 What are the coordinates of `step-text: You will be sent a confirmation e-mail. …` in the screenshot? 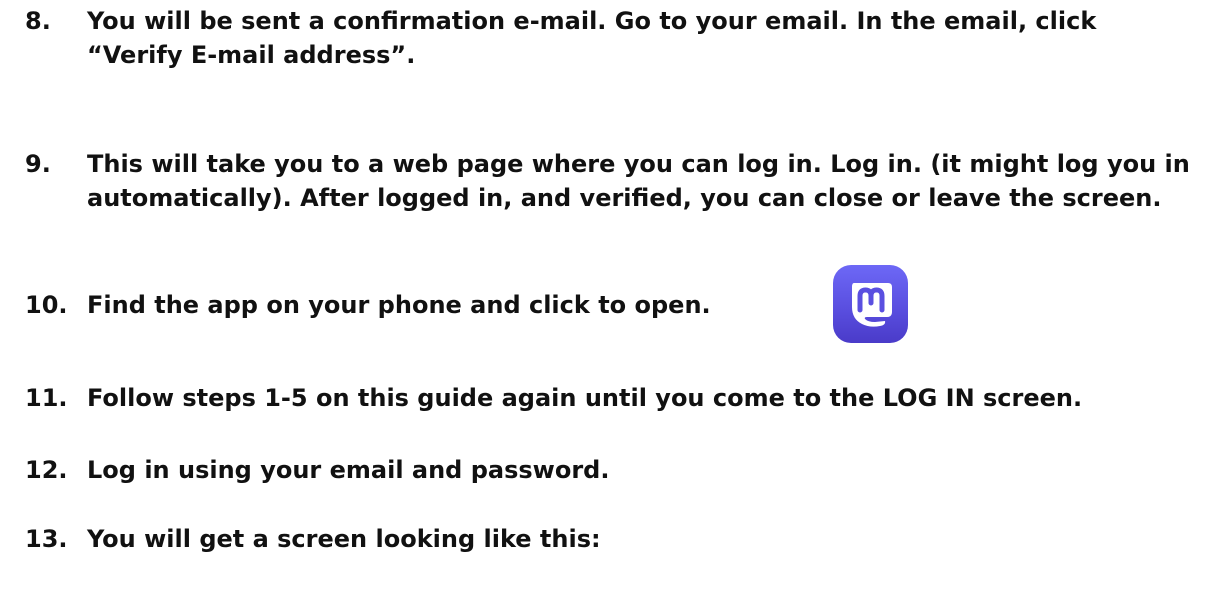 It's located at (592, 38).